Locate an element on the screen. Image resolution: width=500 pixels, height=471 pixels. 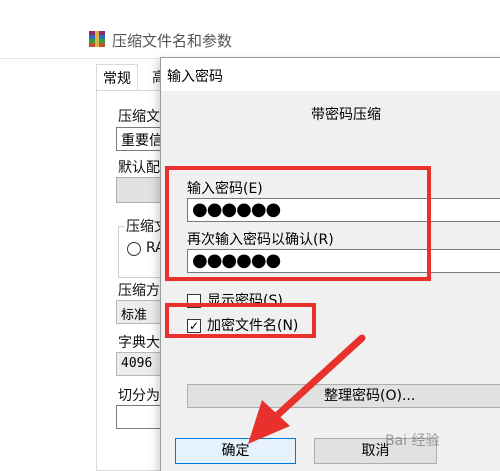
password-fields-highlight is located at coordinates (298, 223).